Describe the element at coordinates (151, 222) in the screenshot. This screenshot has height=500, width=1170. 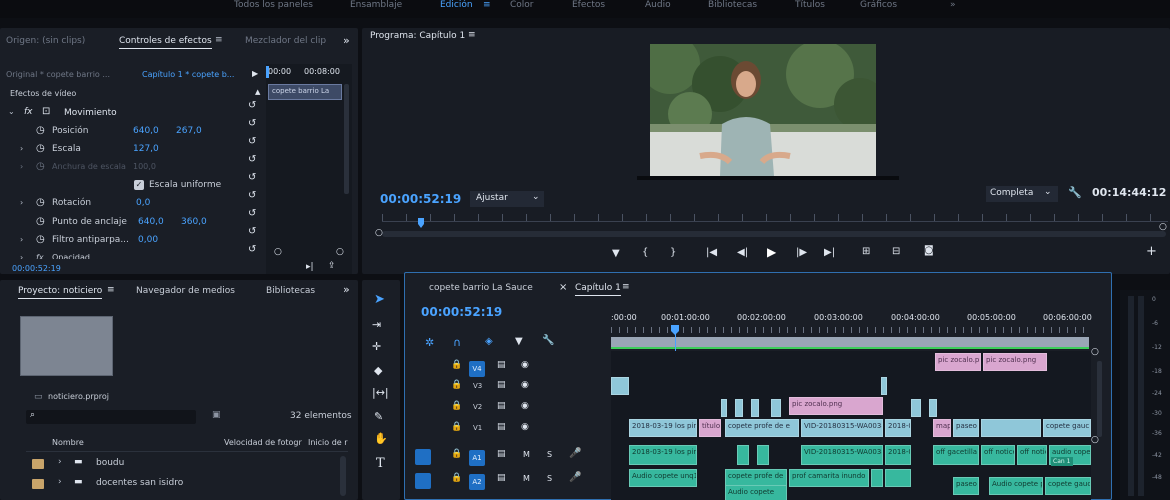
I see `prop-value-x: 640,0` at that location.